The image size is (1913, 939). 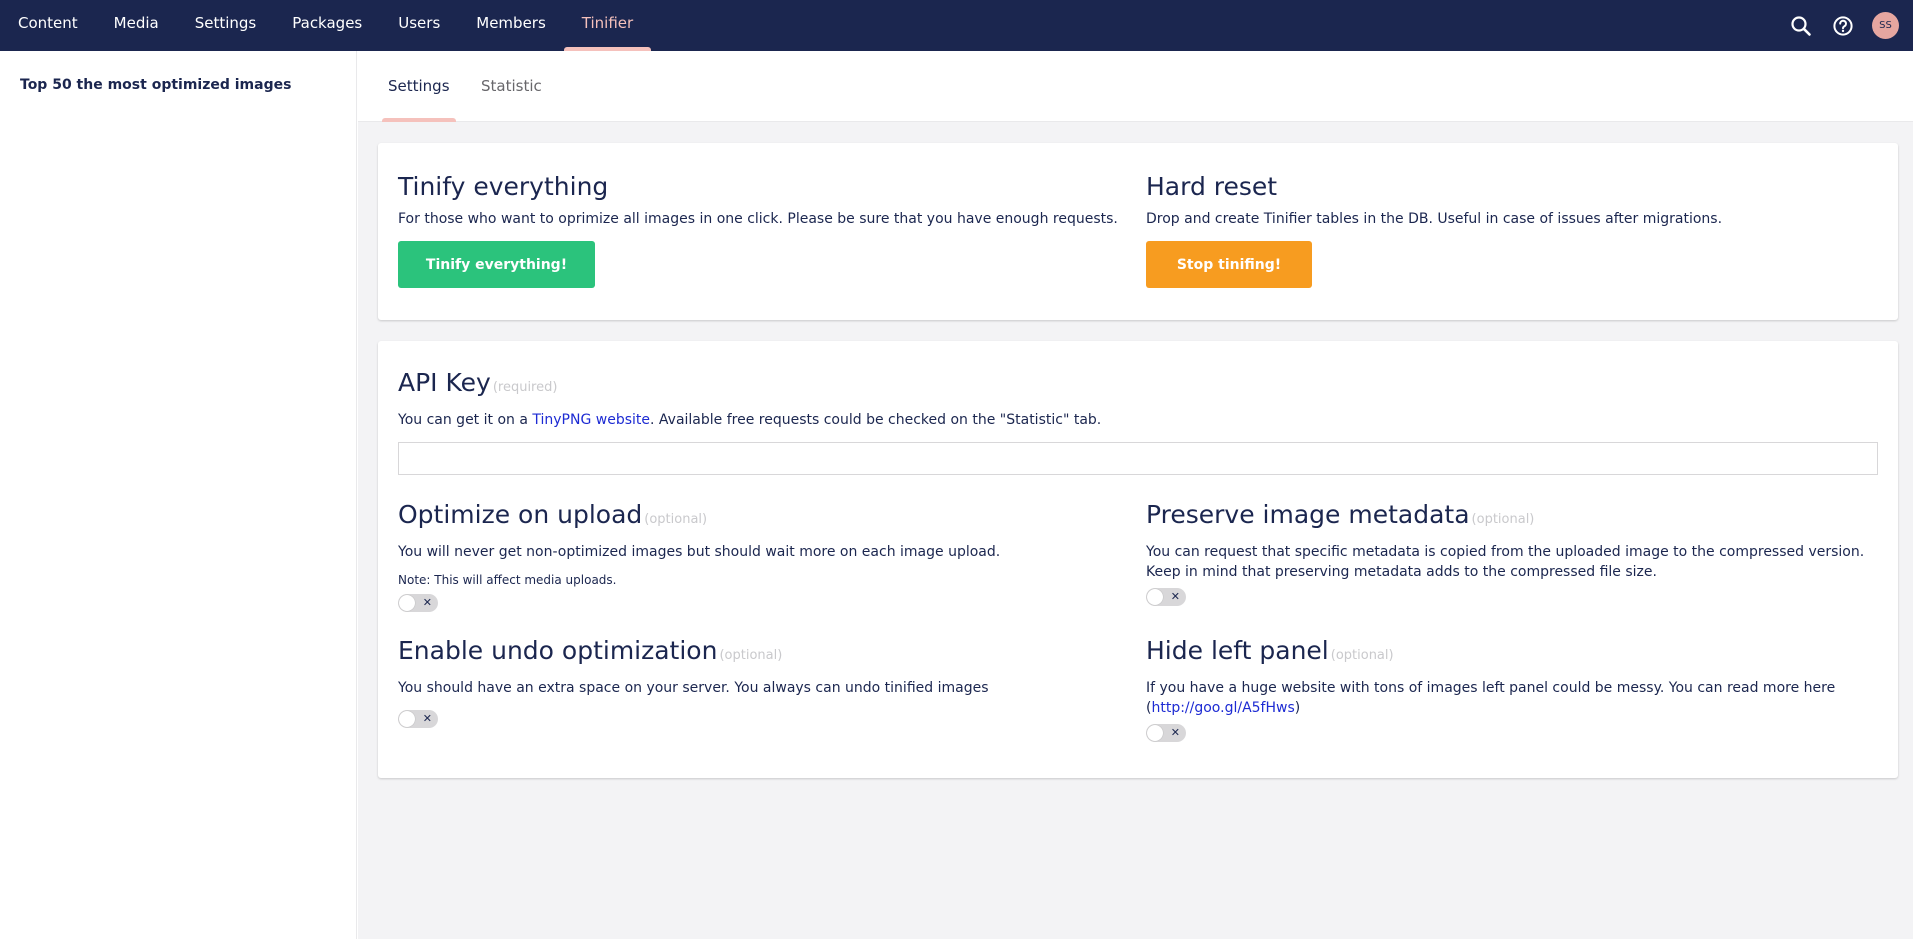 I want to click on hide-panel-title: Hide left panel, so click(x=1237, y=650).